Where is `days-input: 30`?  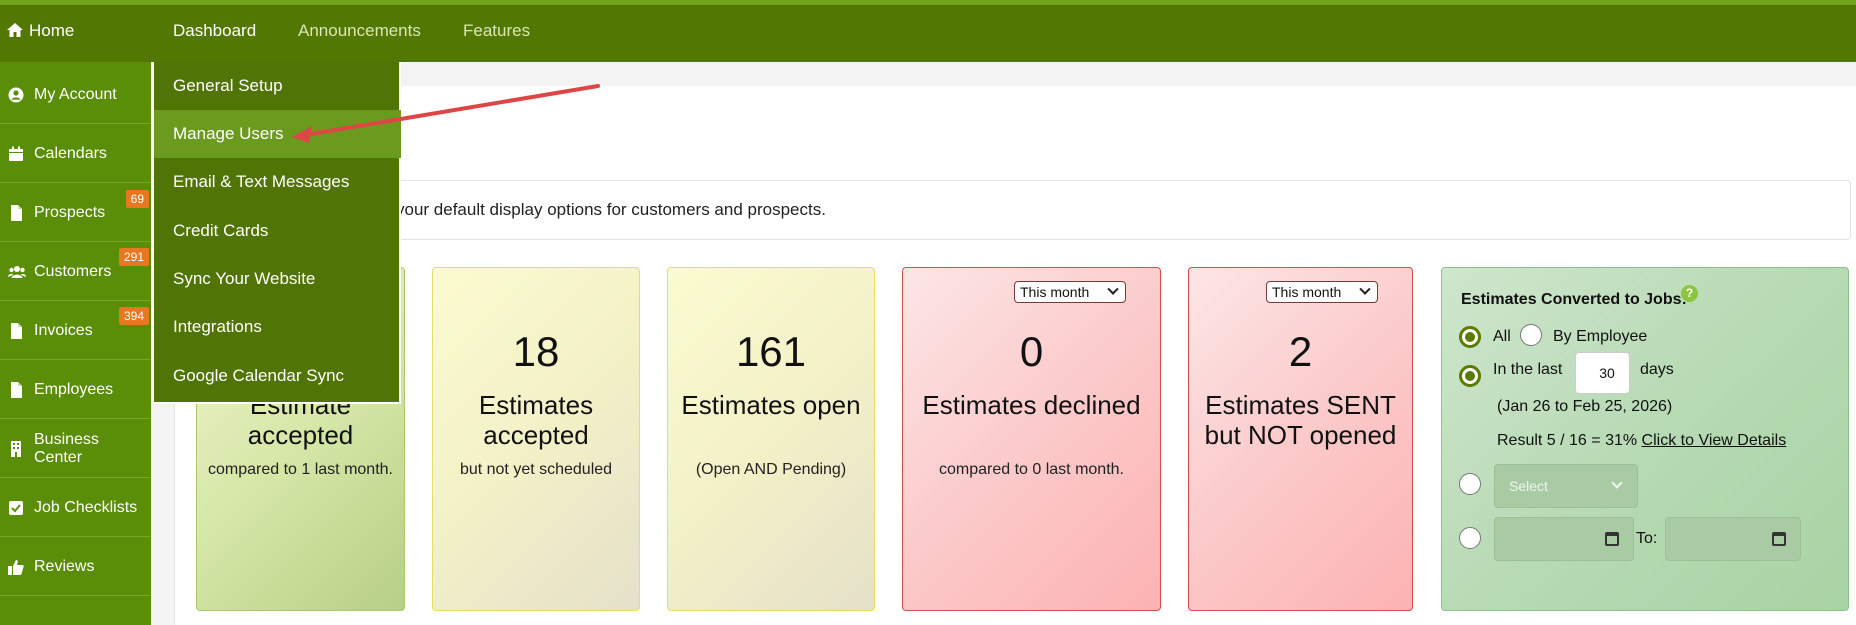
days-input: 30 is located at coordinates (1602, 373).